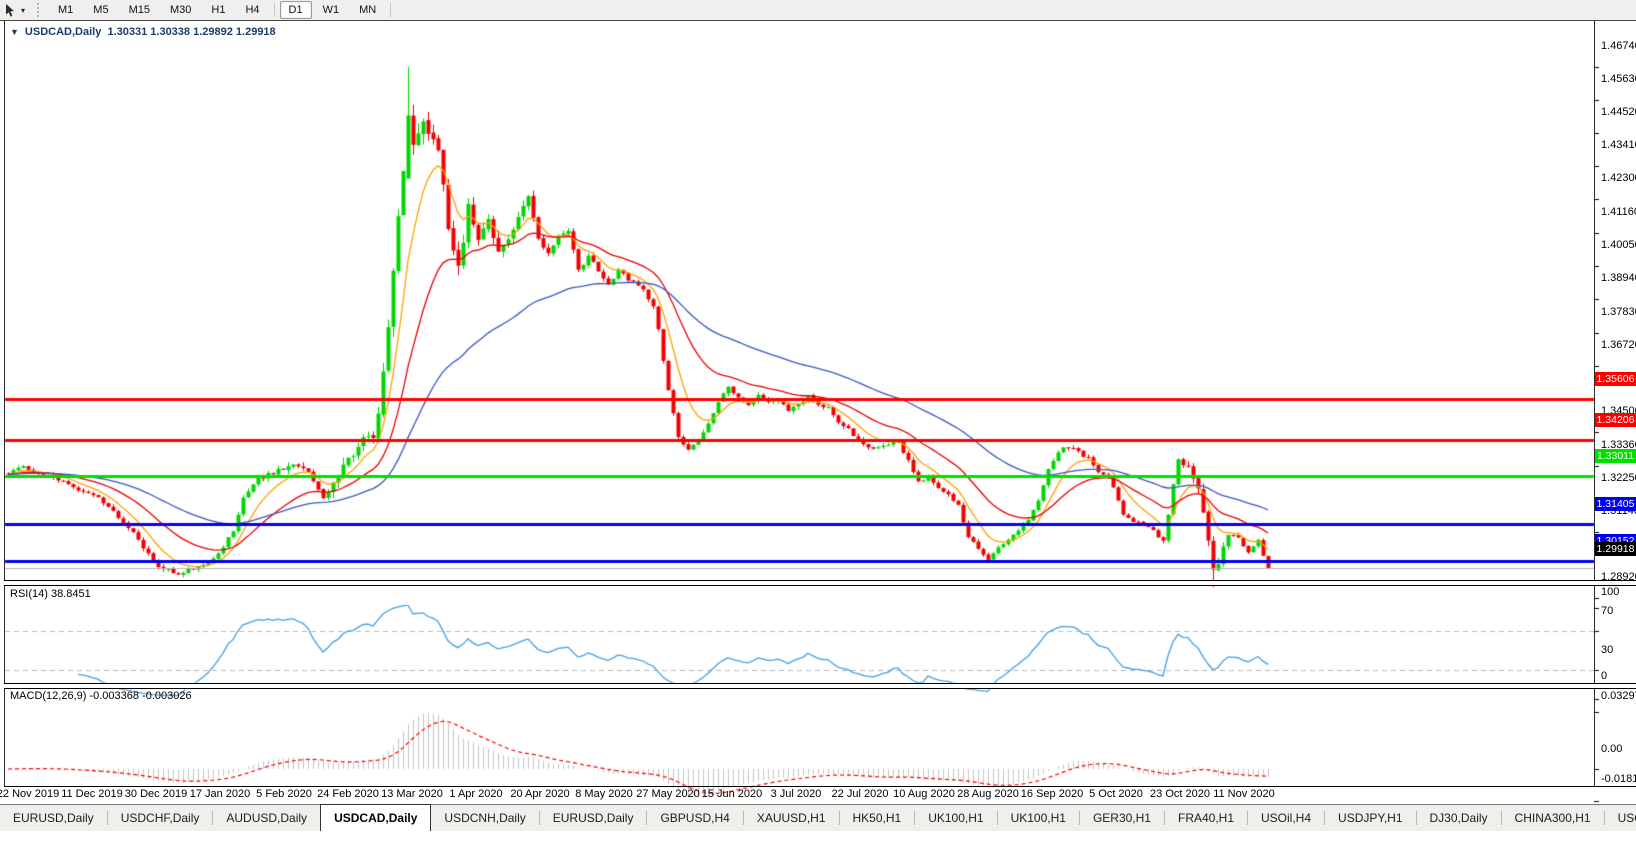  What do you see at coordinates (1206, 818) in the screenshot?
I see `tab-fra40-h1: FRA40,H1` at bounding box center [1206, 818].